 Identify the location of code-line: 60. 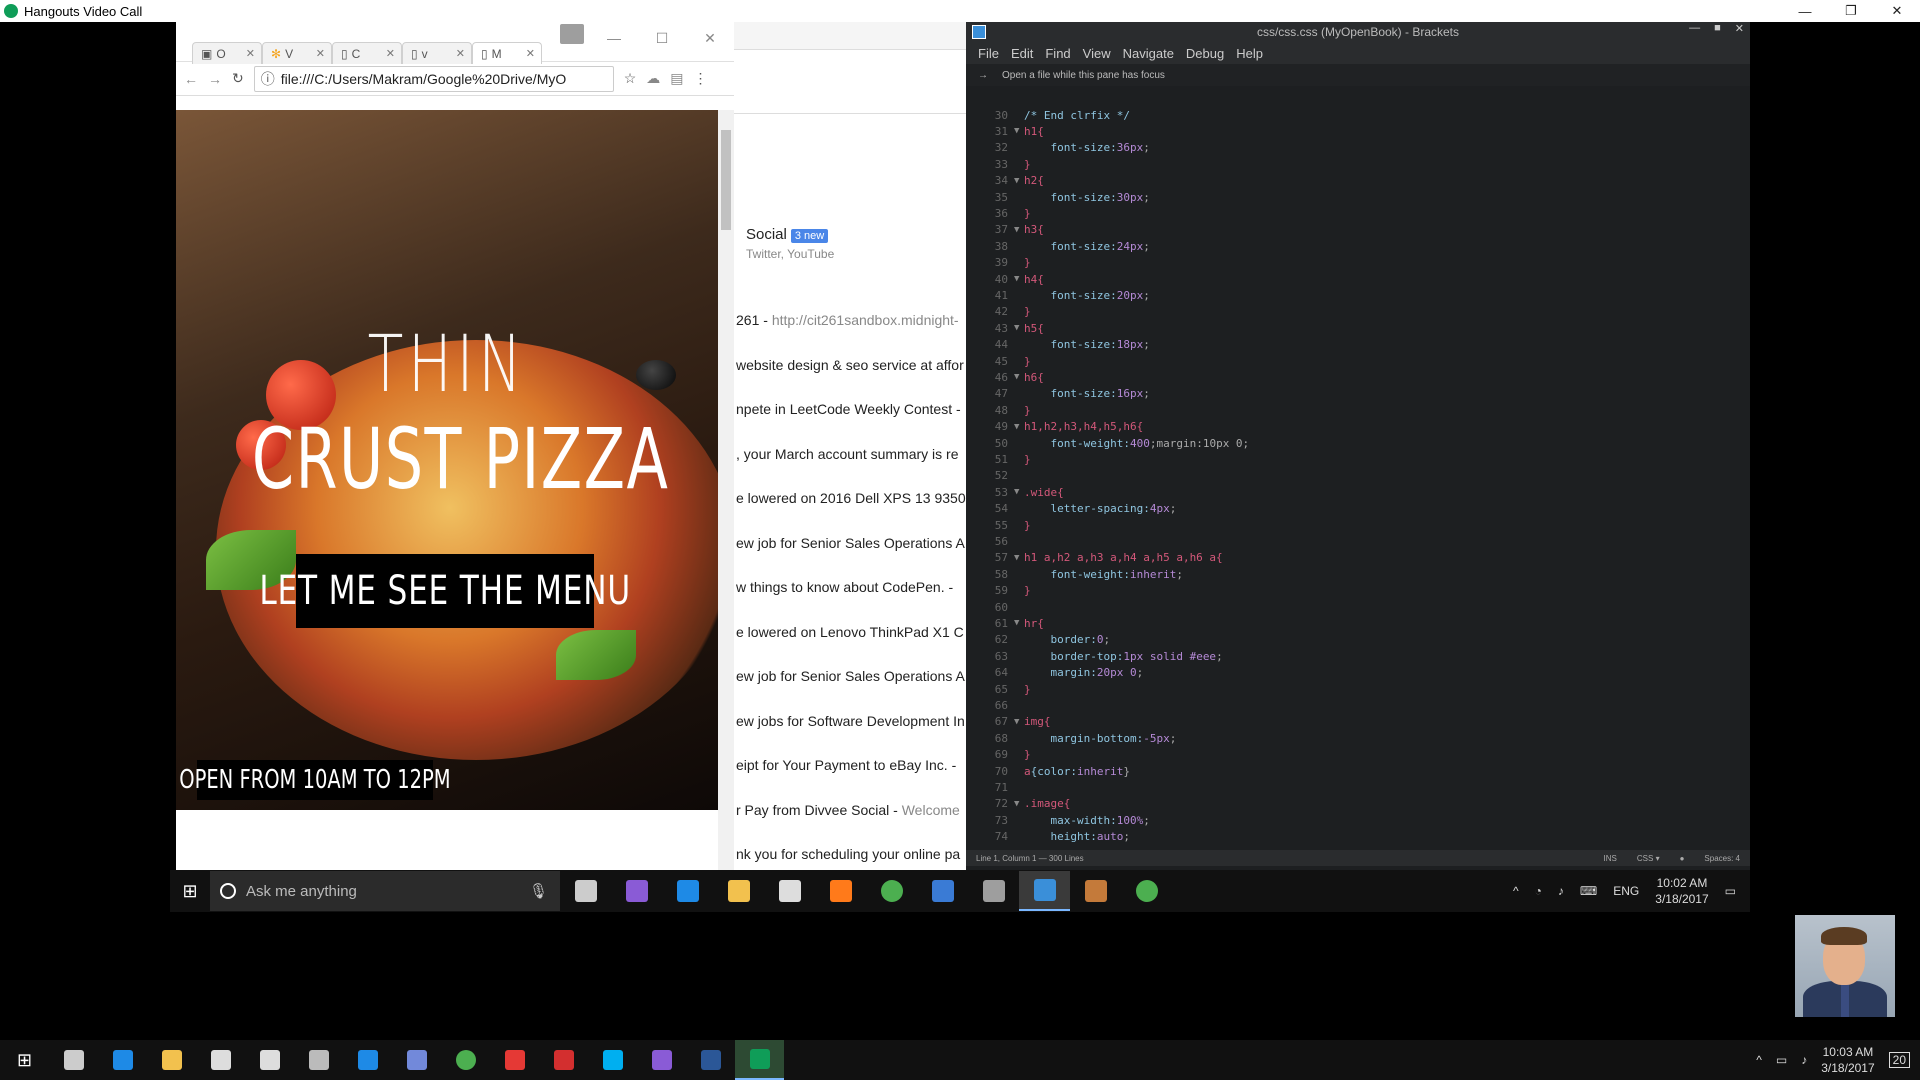
(1358, 607).